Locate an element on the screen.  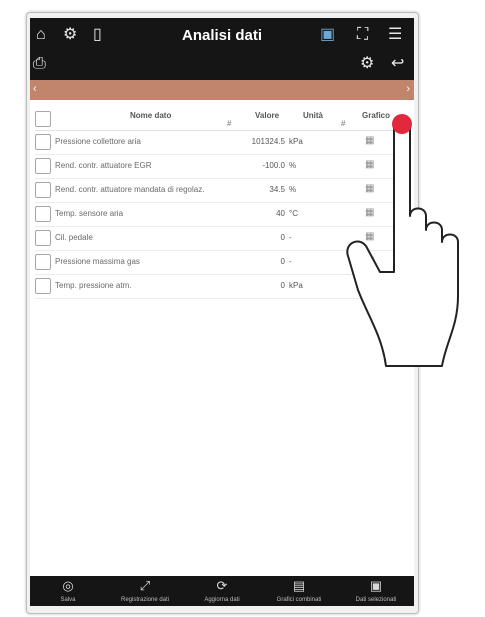
refresh-label: Aggiorna dati is located at coordinates (222, 600).